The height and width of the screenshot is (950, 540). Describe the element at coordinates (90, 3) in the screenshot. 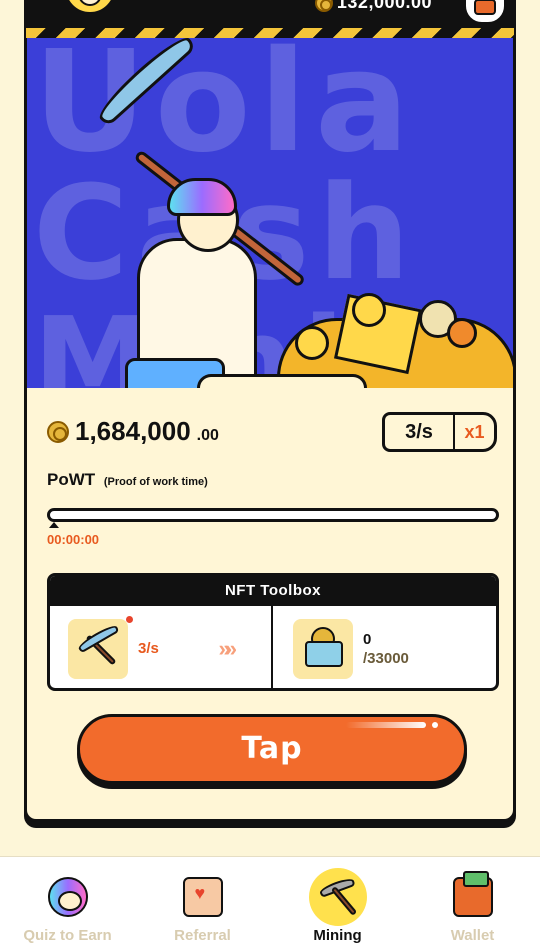

I see `avatar-face-icon` at that location.